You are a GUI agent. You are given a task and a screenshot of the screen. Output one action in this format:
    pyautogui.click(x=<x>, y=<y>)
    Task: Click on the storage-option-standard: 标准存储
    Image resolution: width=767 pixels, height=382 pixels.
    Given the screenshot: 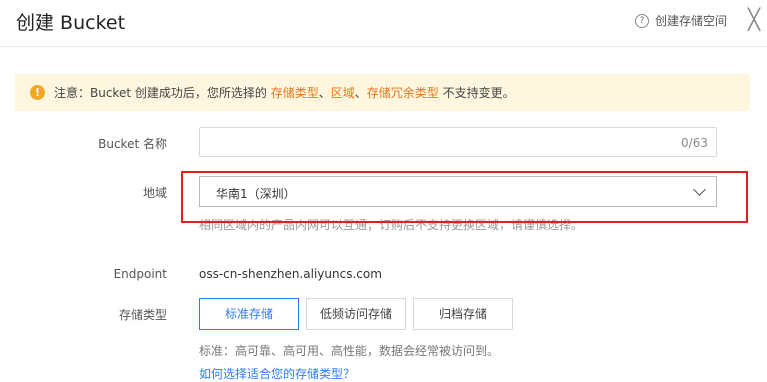 What is the action you would take?
    pyautogui.click(x=249, y=314)
    